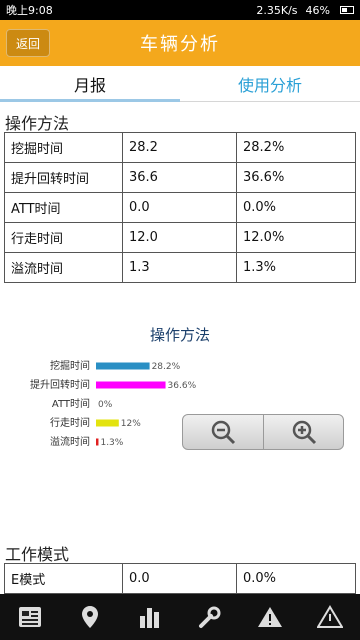 This screenshot has width=360, height=640. Describe the element at coordinates (182, 386) in the screenshot. I see `chart-value-label: 36.6%` at that location.